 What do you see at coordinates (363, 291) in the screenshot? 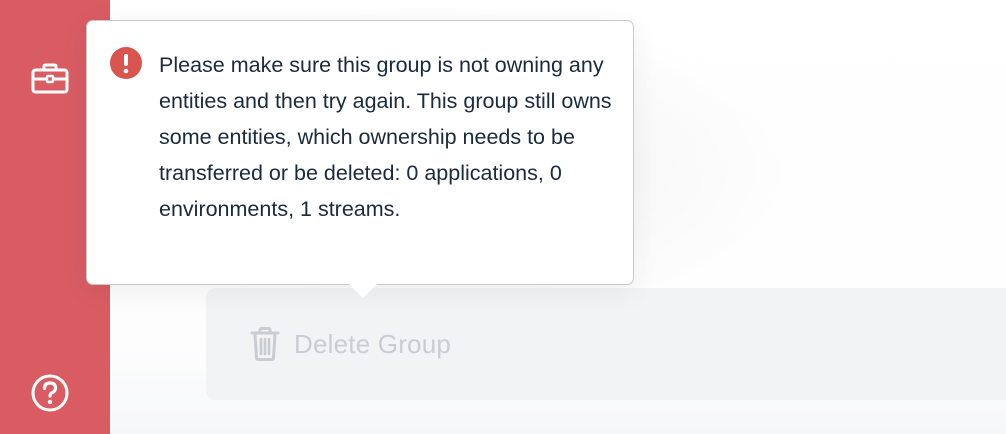
I see `tooltip-arrow` at bounding box center [363, 291].